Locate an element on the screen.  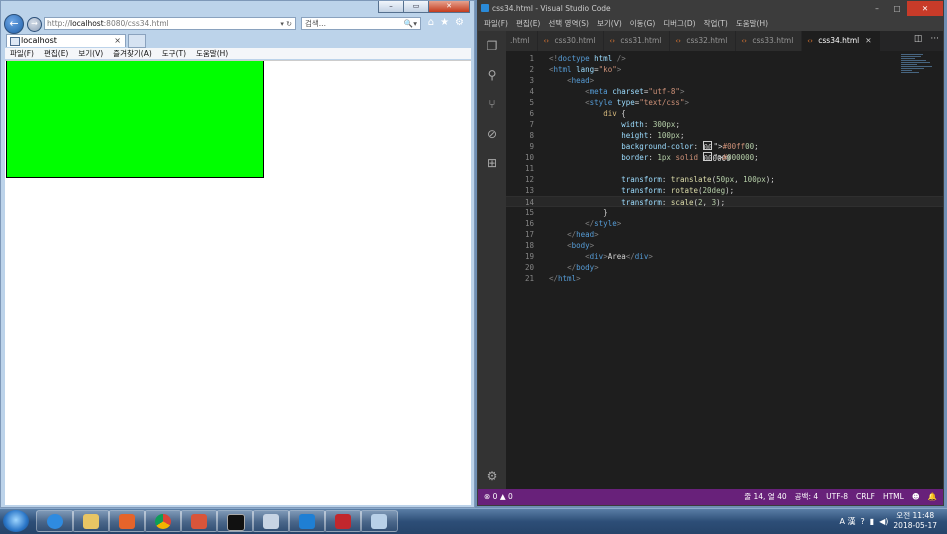
tab-localhost: localhost × is located at coordinates (66, 40).